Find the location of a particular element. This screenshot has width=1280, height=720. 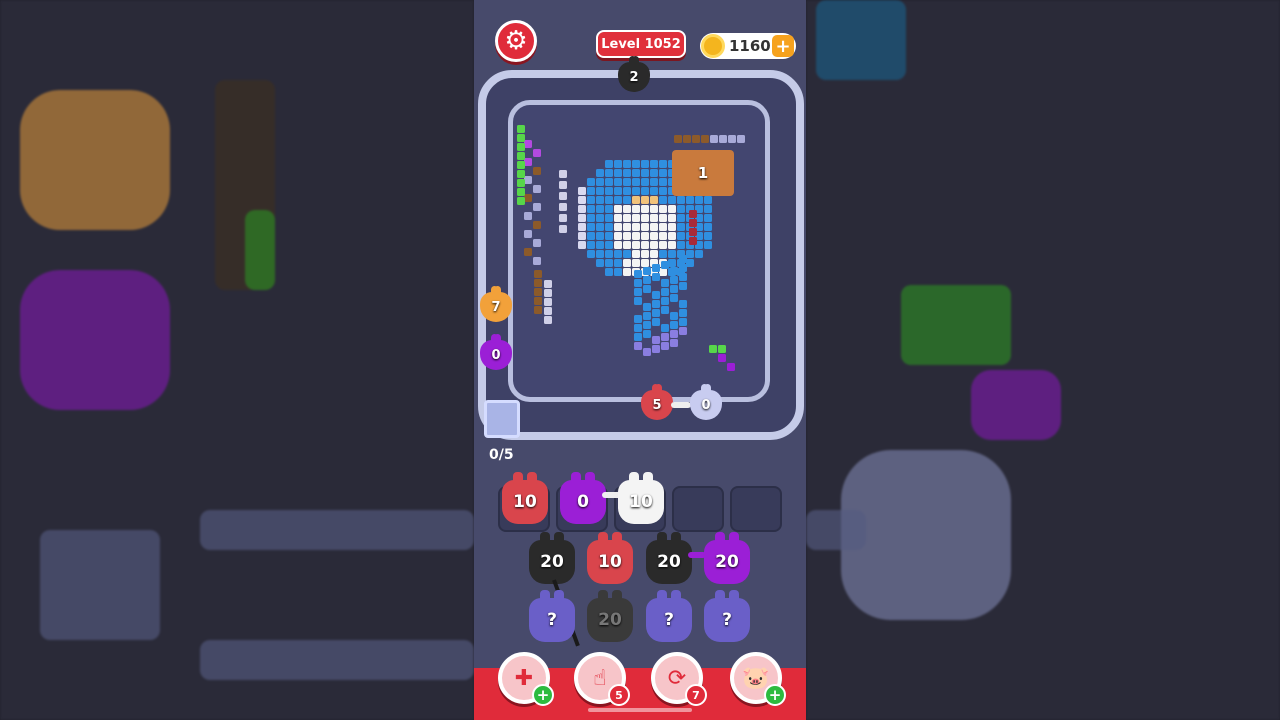

home-indicator is located at coordinates (640, 710).